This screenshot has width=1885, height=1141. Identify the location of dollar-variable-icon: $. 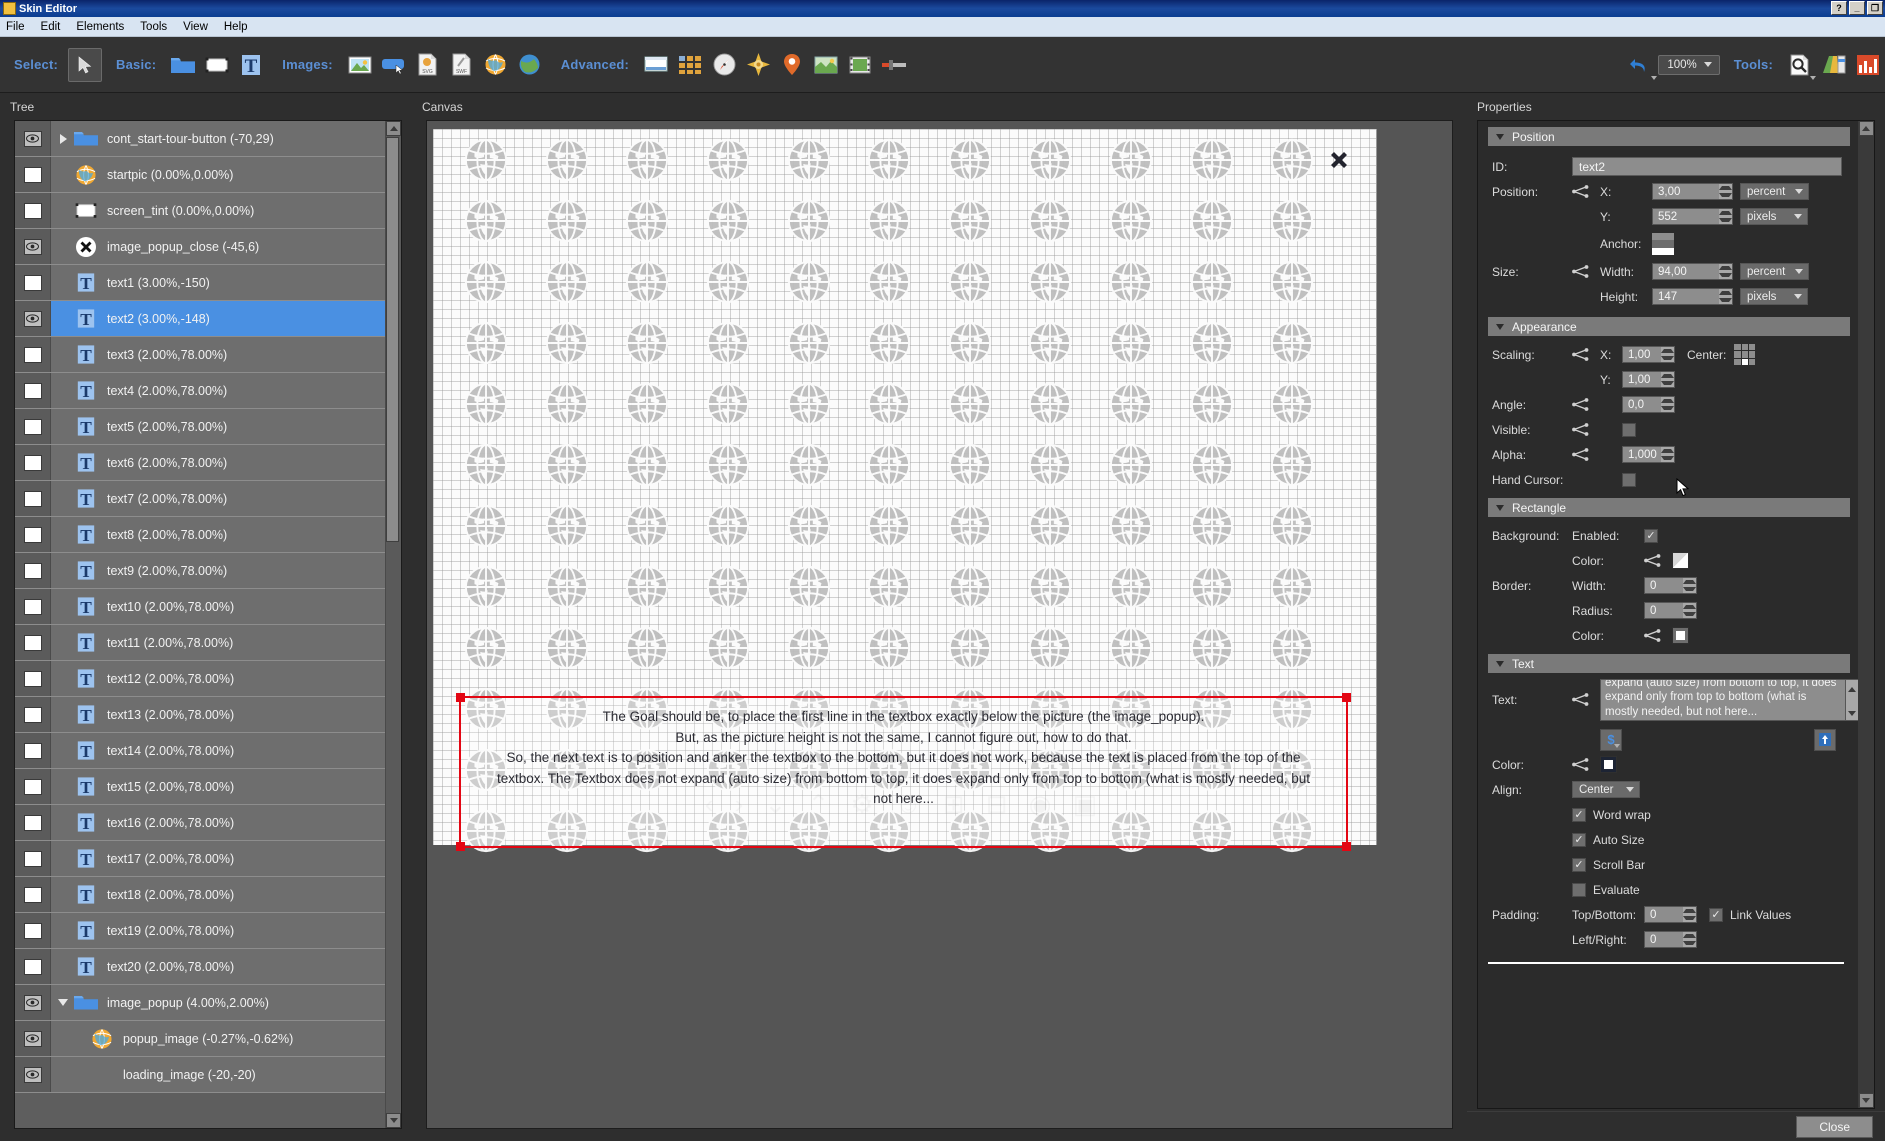
(1611, 739).